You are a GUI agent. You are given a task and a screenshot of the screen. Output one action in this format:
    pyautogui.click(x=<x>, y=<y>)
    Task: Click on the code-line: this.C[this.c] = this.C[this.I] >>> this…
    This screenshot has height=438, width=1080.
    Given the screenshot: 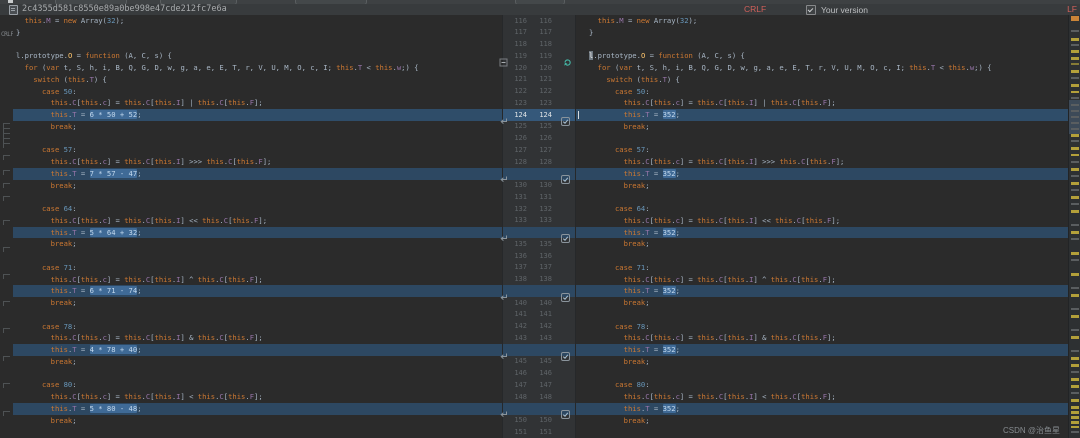 What is the action you would take?
    pyautogui.click(x=257, y=162)
    